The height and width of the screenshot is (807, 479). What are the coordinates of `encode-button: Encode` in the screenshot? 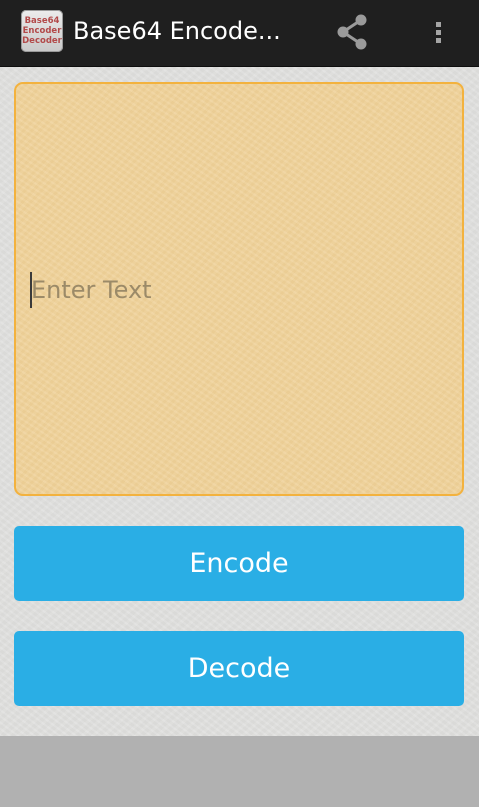 It's located at (239, 563).